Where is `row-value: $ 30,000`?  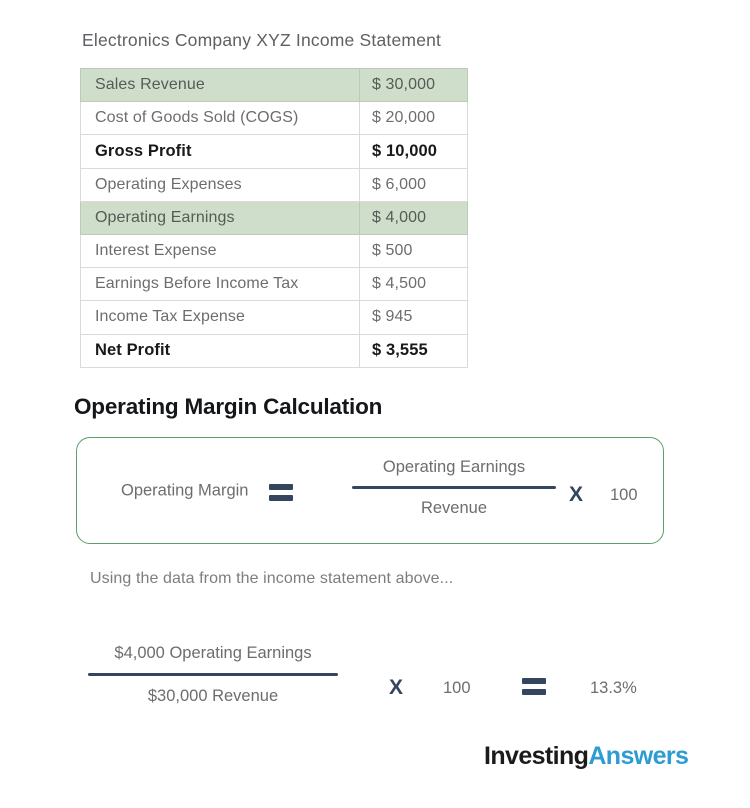 row-value: $ 30,000 is located at coordinates (413, 85).